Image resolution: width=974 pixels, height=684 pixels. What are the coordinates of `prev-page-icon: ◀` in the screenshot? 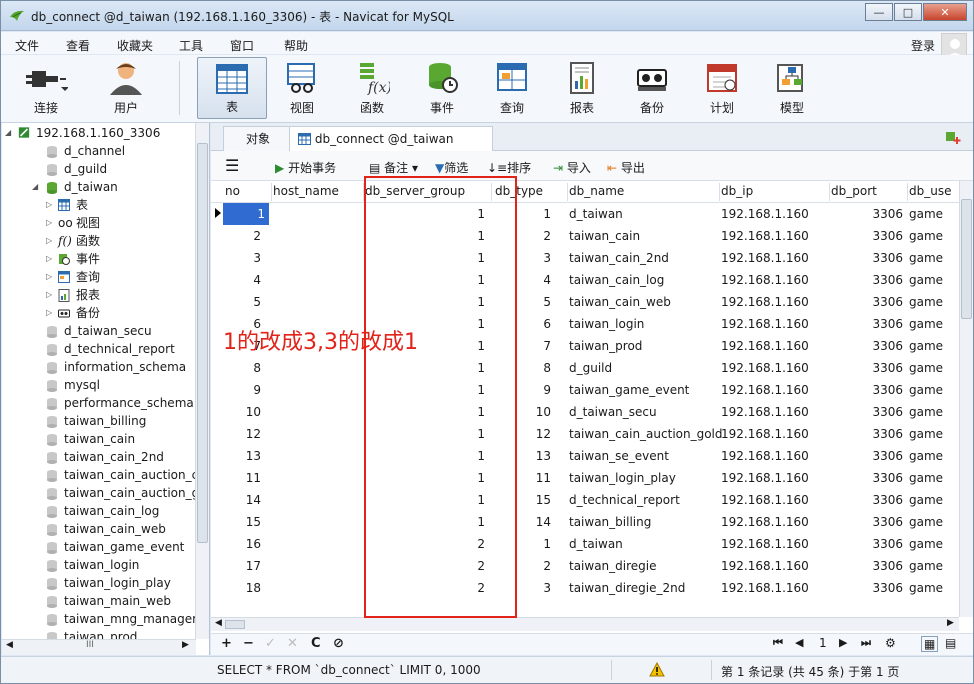 It's located at (799, 642).